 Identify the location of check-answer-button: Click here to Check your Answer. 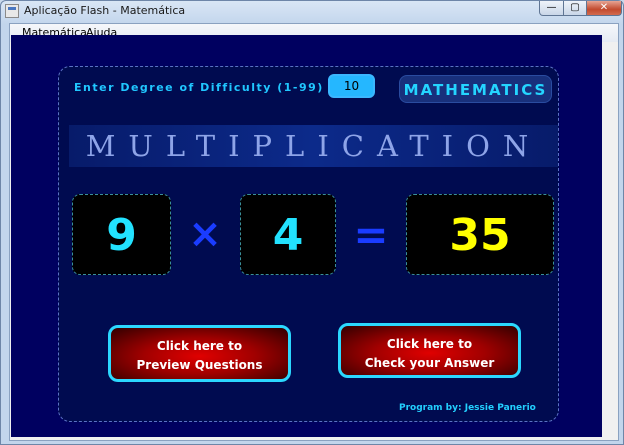
(429, 350).